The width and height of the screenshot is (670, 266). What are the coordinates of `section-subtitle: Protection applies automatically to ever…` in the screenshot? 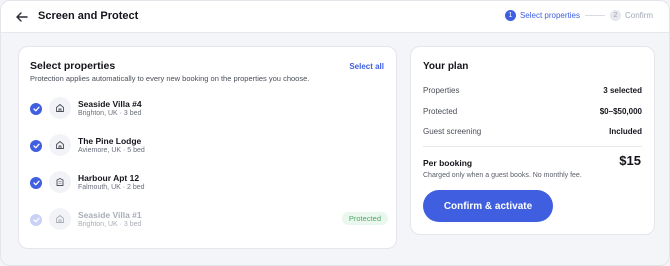 It's located at (170, 78).